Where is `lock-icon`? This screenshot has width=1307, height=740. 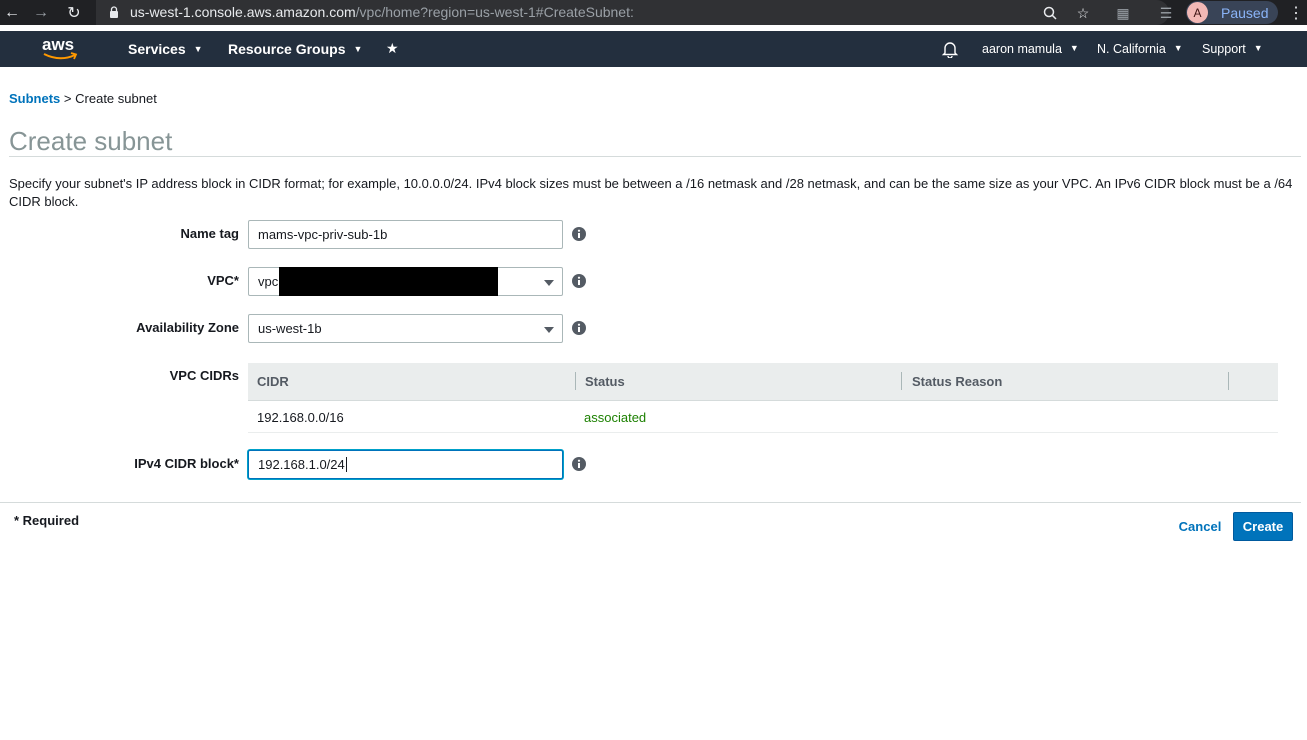 lock-icon is located at coordinates (114, 12).